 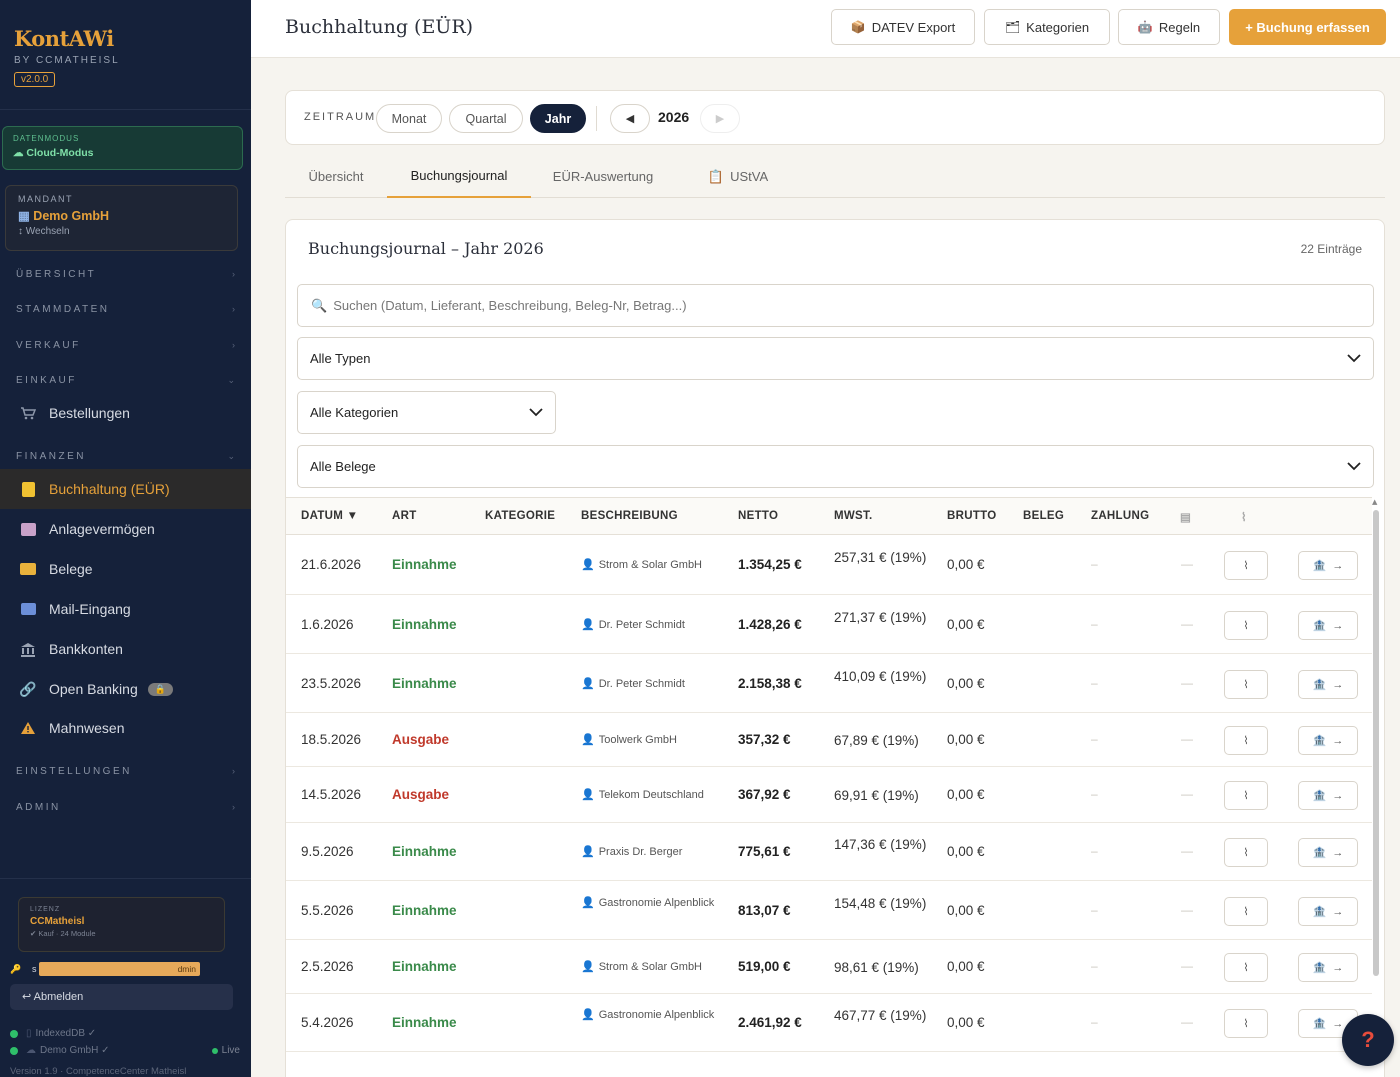 I want to click on nav-section-einstellungen: EINSTELLUNGEN ›, so click(x=125, y=771).